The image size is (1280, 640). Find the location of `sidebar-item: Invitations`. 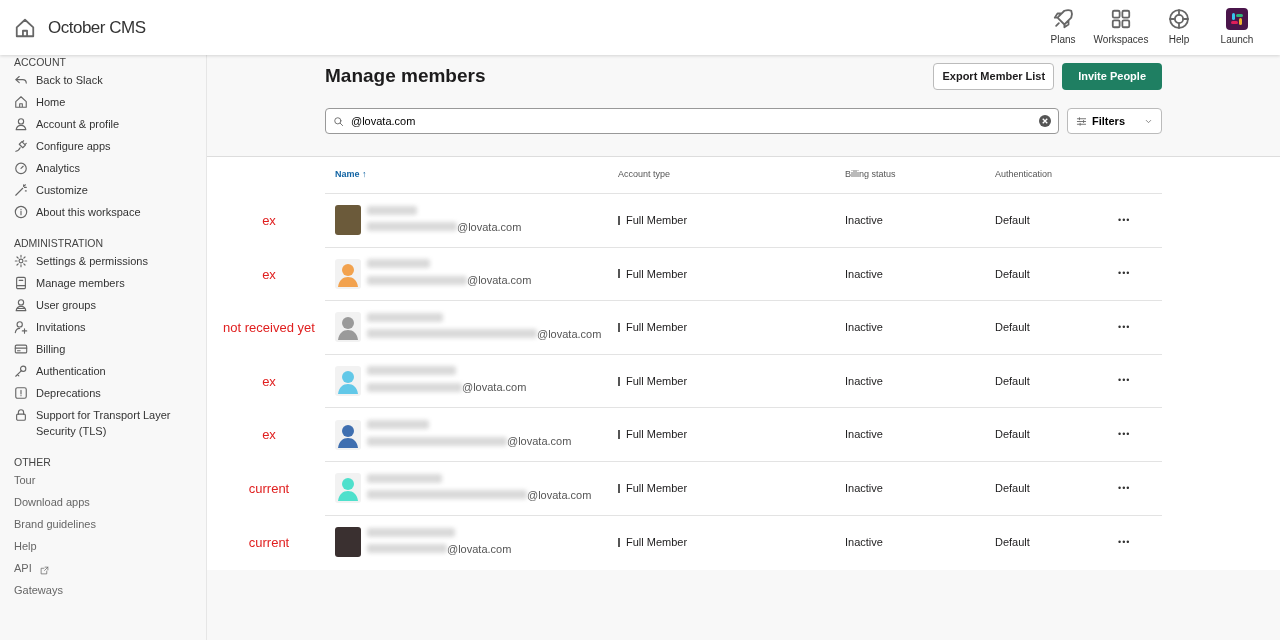

sidebar-item: Invitations is located at coordinates (103, 327).